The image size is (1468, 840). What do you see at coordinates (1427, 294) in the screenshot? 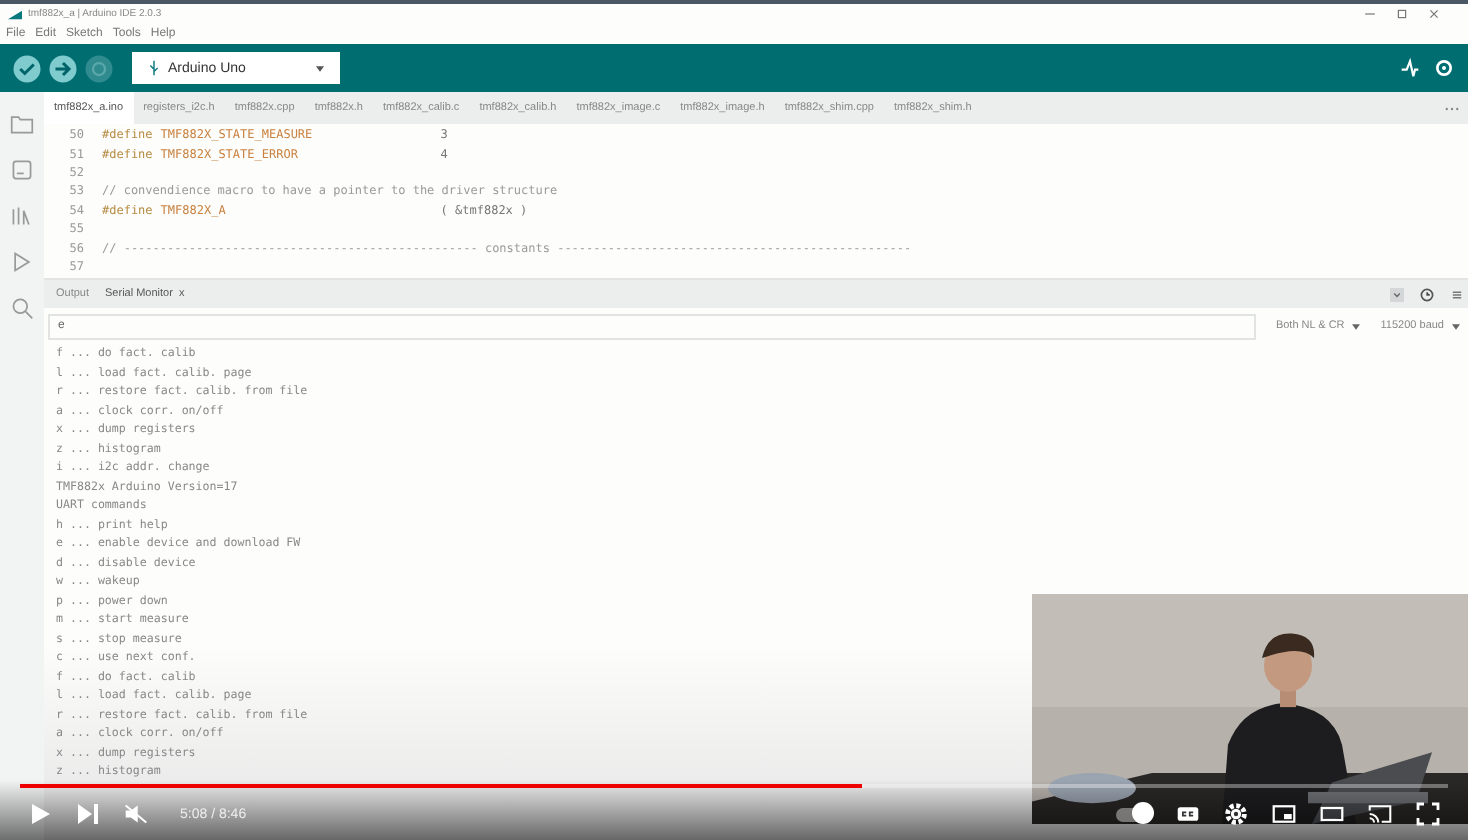
I see `clock-icon` at bounding box center [1427, 294].